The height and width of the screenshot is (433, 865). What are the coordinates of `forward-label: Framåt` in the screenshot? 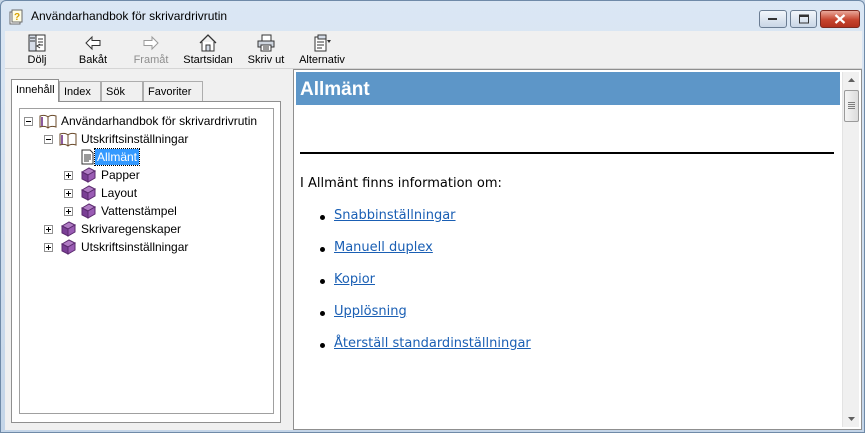 It's located at (151, 60).